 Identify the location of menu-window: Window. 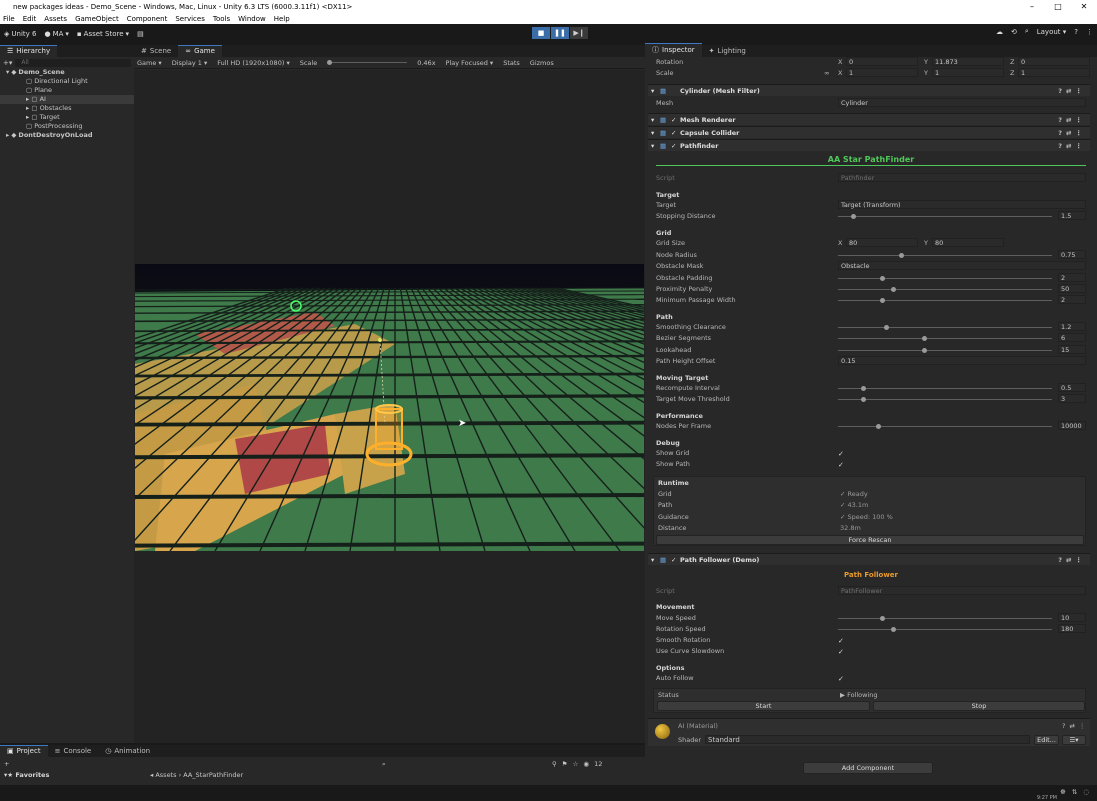
(252, 19).